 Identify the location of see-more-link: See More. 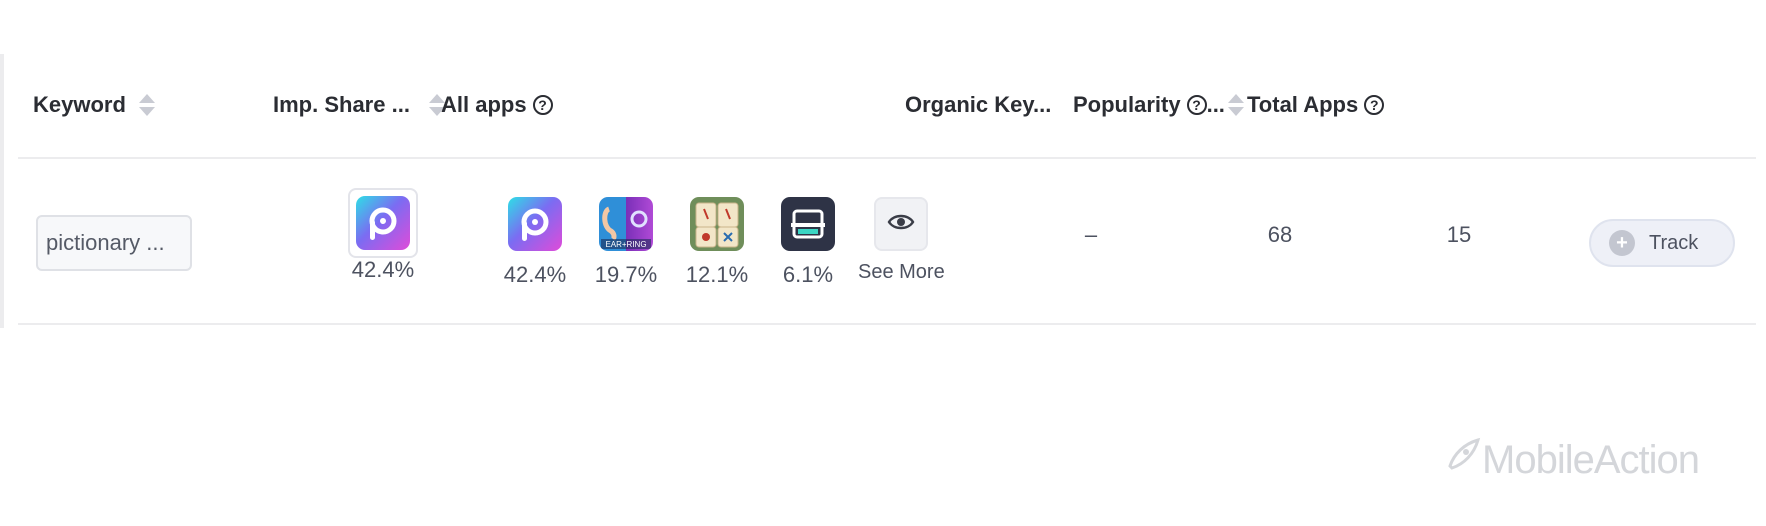
(901, 272).